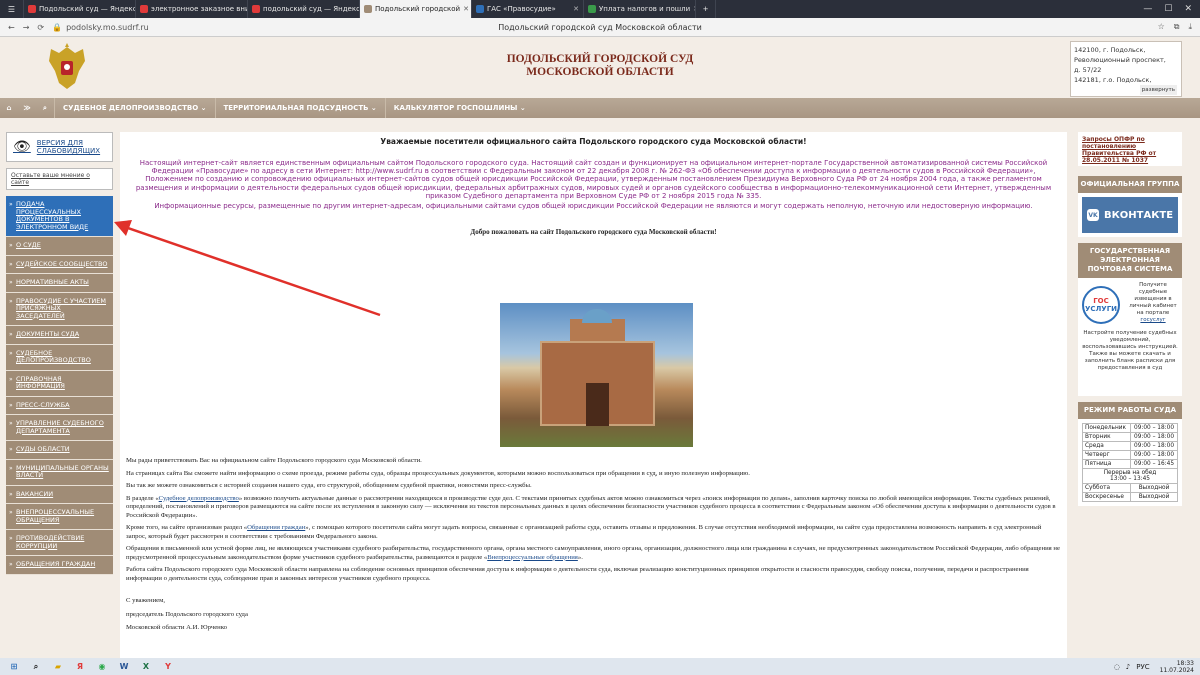 The height and width of the screenshot is (675, 1200). Describe the element at coordinates (80, 667) in the screenshot. I see `yandex-browser-icon: Я` at that location.